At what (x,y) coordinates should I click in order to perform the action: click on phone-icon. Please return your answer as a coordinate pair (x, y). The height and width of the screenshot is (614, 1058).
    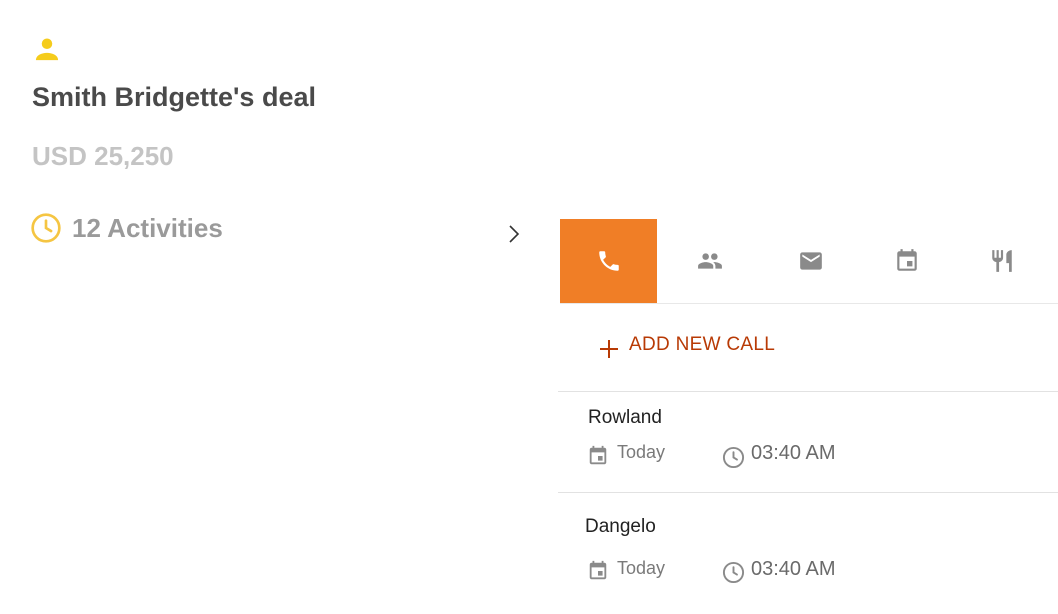
    Looking at the image, I should click on (608, 261).